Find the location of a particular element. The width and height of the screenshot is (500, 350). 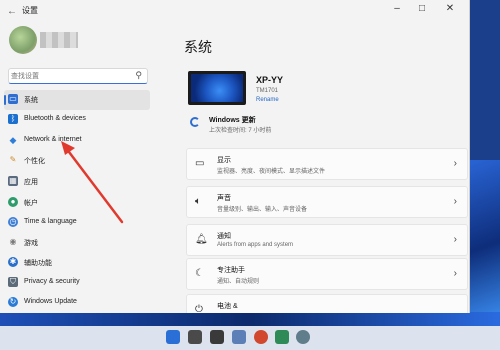

sidebar-item-privacy: ⛉ Privacy & security is located at coordinates (77, 283).